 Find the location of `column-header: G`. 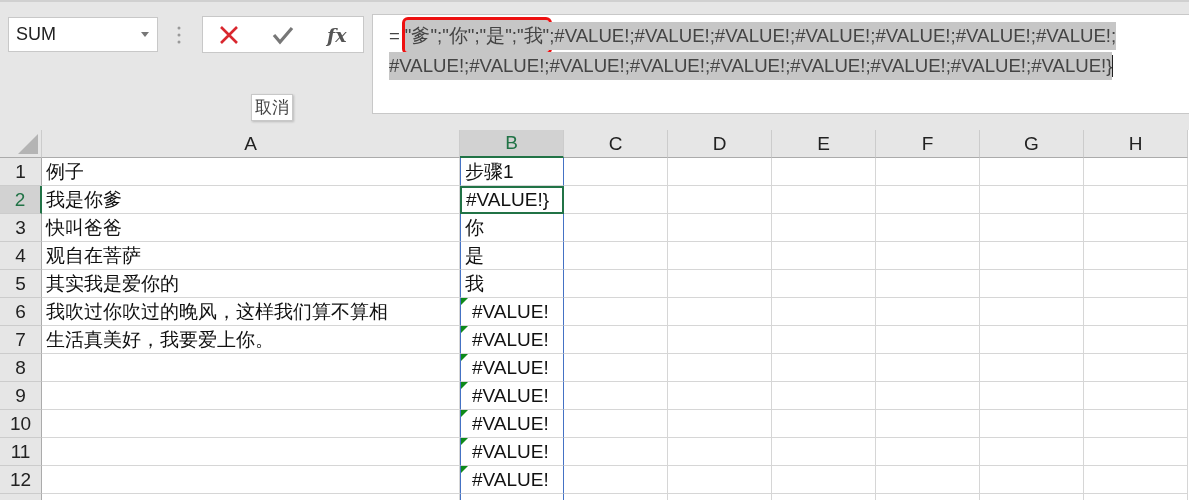

column-header: G is located at coordinates (1032, 144).